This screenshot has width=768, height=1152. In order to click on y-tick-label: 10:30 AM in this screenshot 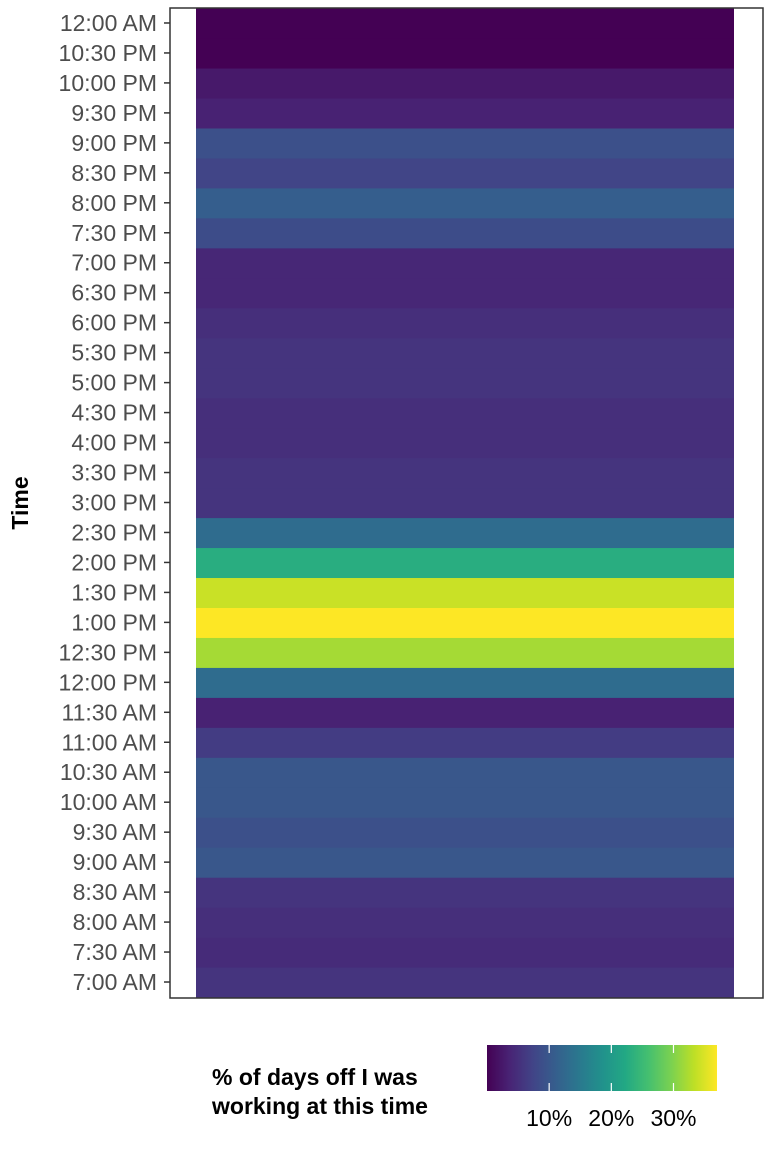, I will do `click(108, 772)`.